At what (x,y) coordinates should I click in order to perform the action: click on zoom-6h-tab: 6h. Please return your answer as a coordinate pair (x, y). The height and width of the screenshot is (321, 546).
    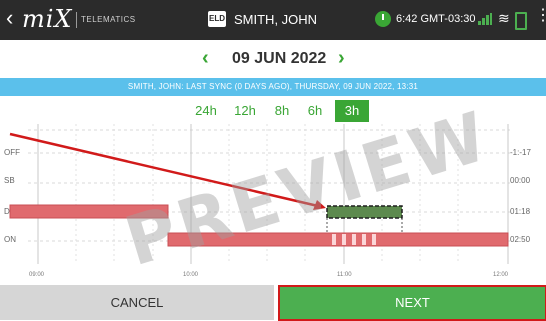
    Looking at the image, I should click on (315, 111).